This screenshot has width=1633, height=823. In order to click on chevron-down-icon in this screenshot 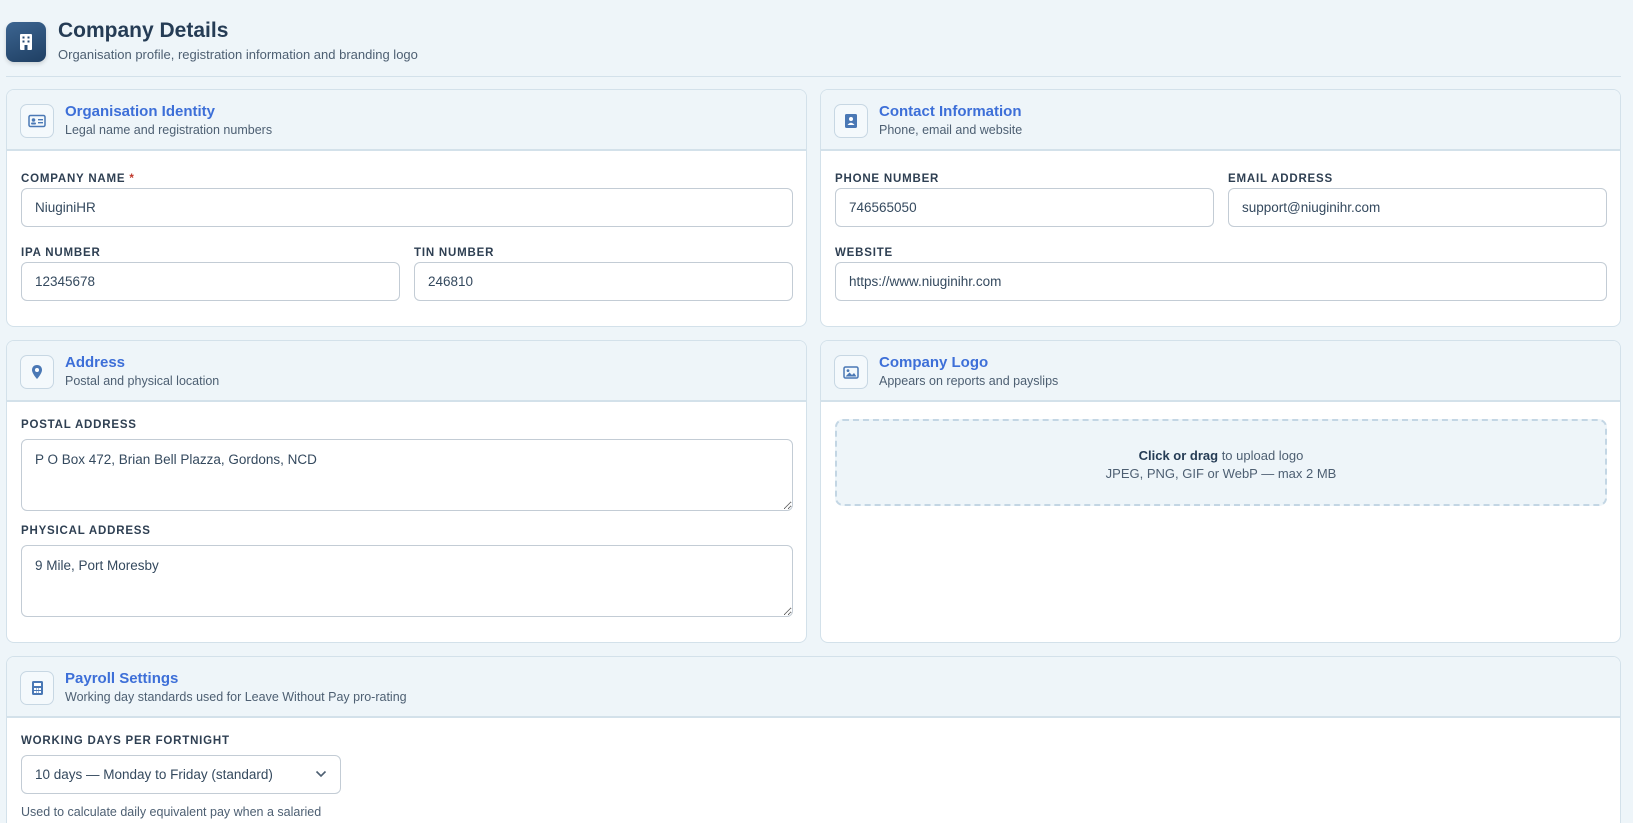, I will do `click(321, 775)`.